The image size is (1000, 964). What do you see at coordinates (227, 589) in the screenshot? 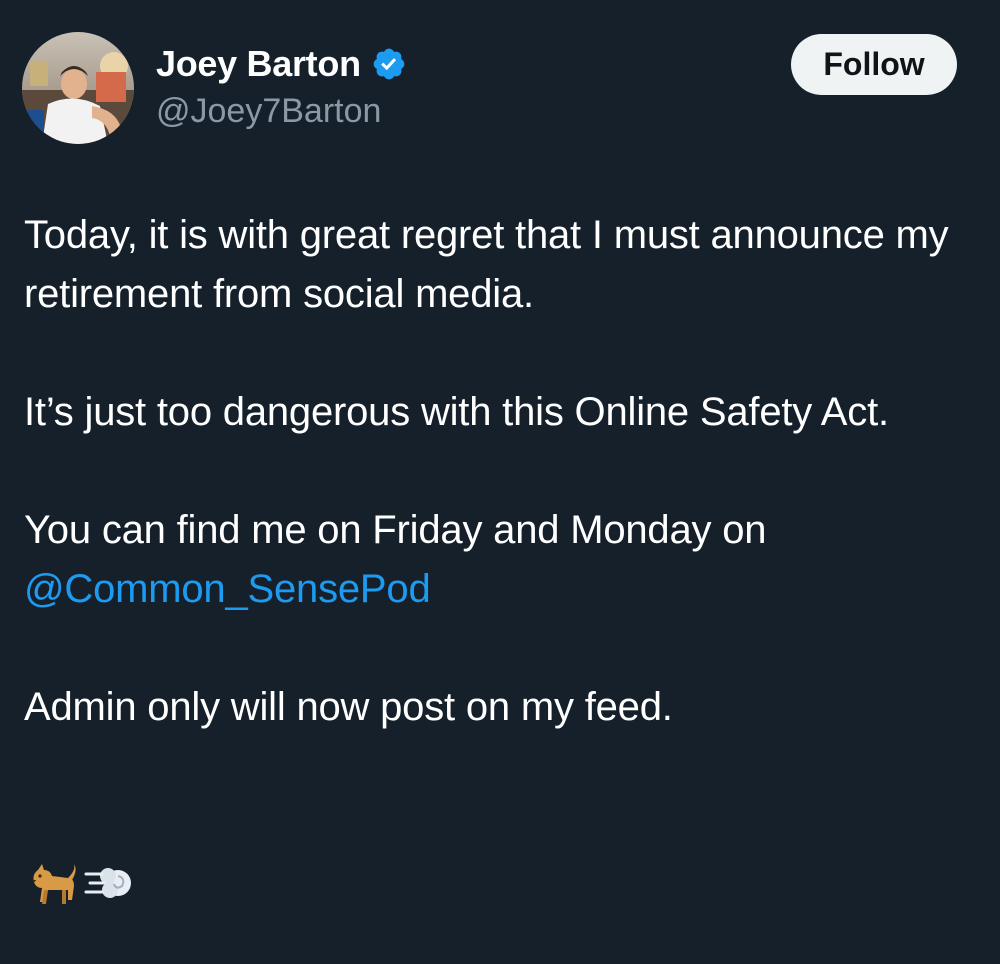
I see `mention-link: @Common_SensePod` at bounding box center [227, 589].